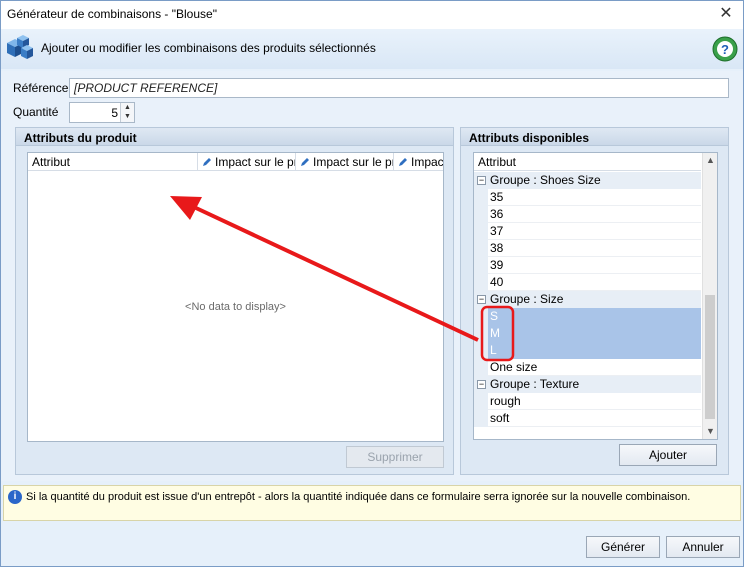 The width and height of the screenshot is (744, 567). I want to click on info-icon: i, so click(15, 497).